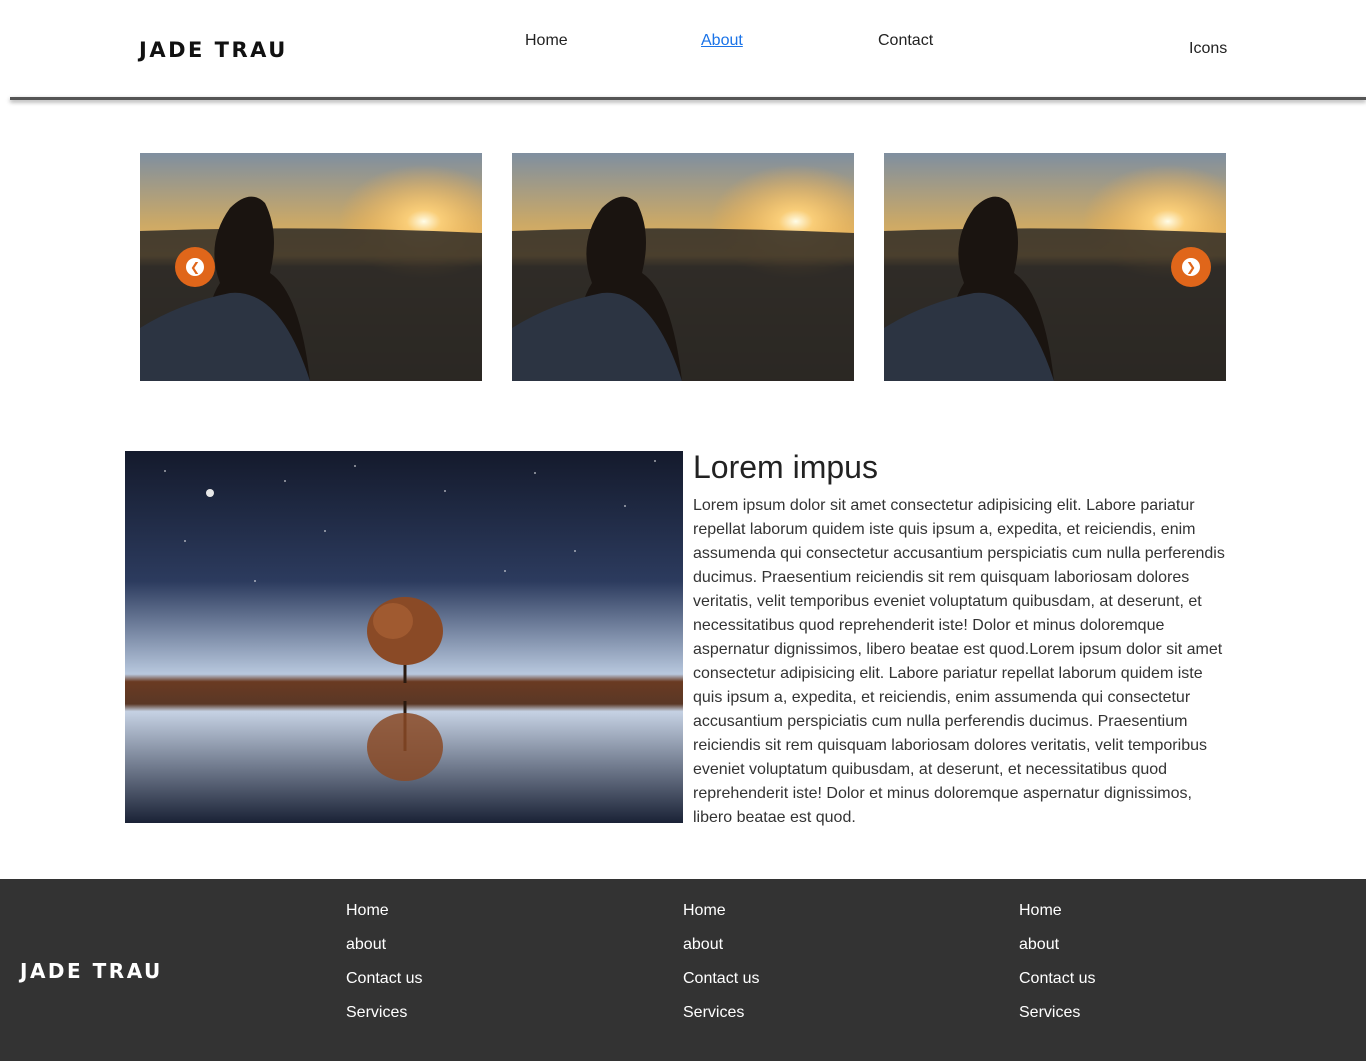 The height and width of the screenshot is (1061, 1366). Describe the element at coordinates (905, 41) in the screenshot. I see `nav-link-contact: Contact` at that location.